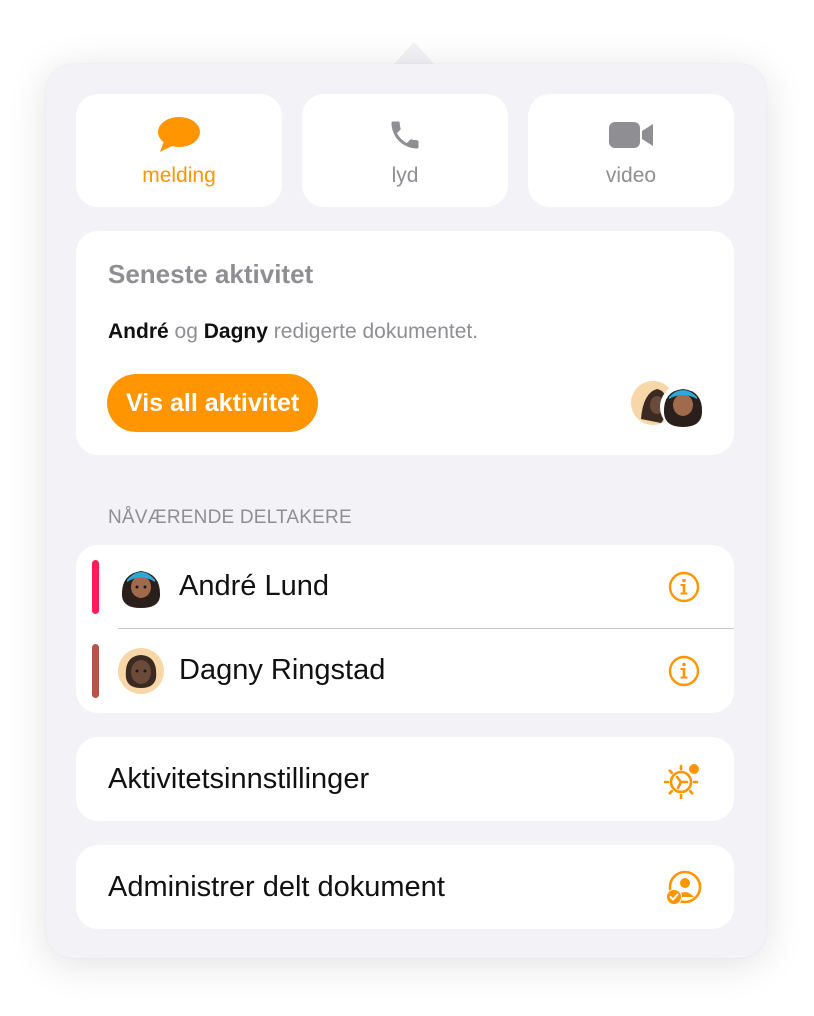  I want to click on activity-settings-gear-icon, so click(682, 780).